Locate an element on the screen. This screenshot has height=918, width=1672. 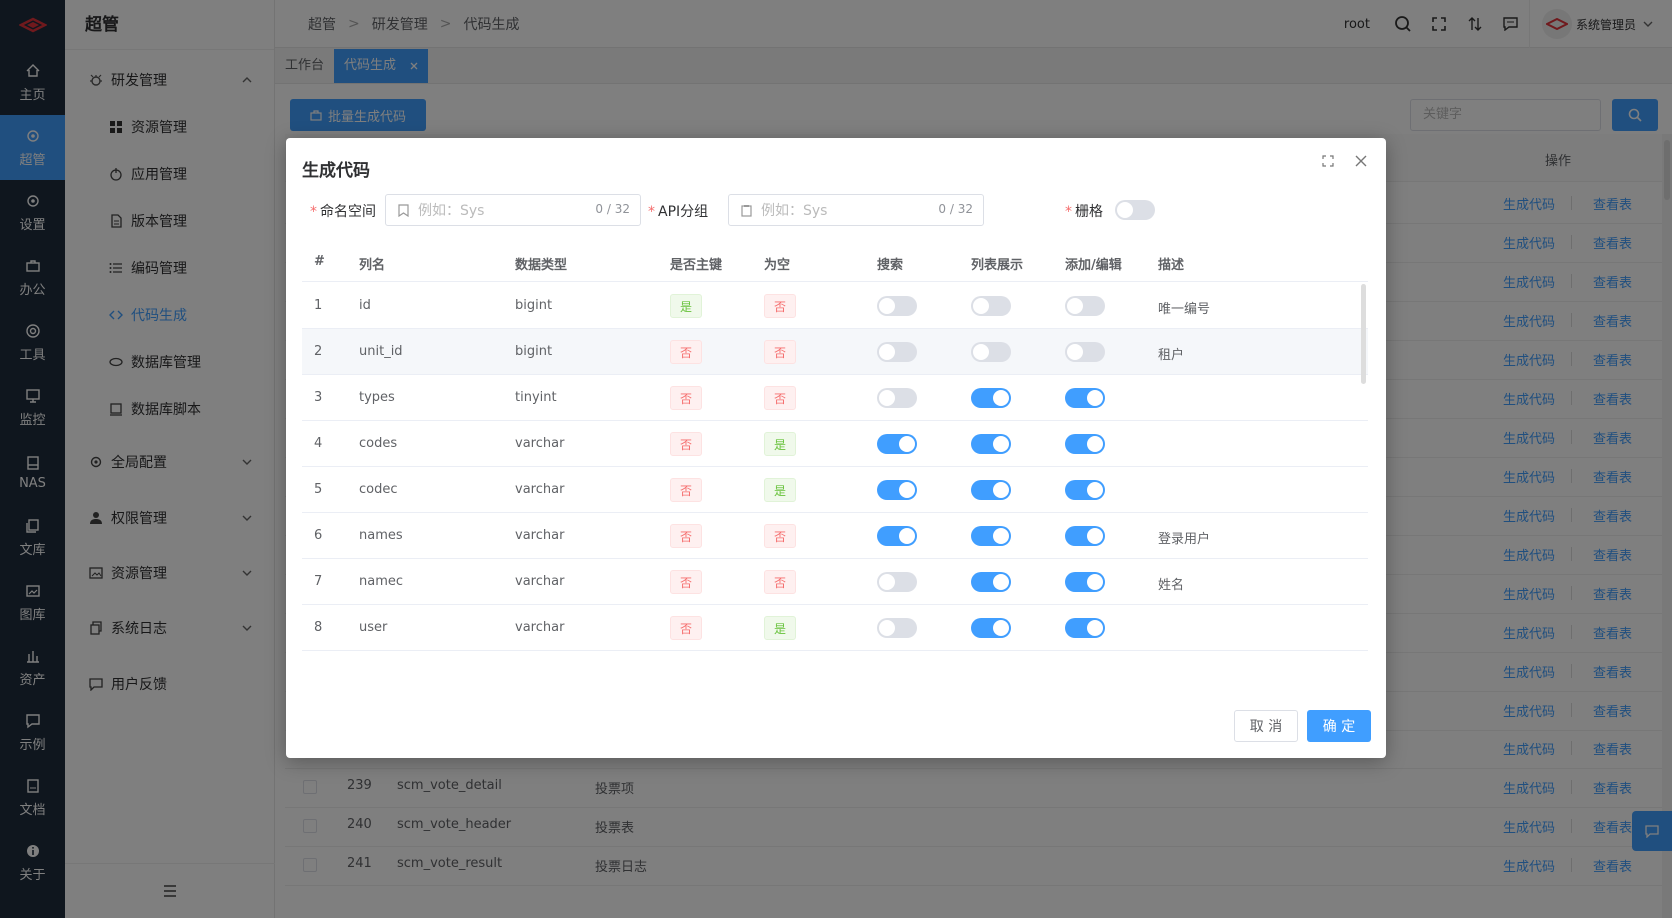
api-group-count: 0 / 32 is located at coordinates (955, 209).